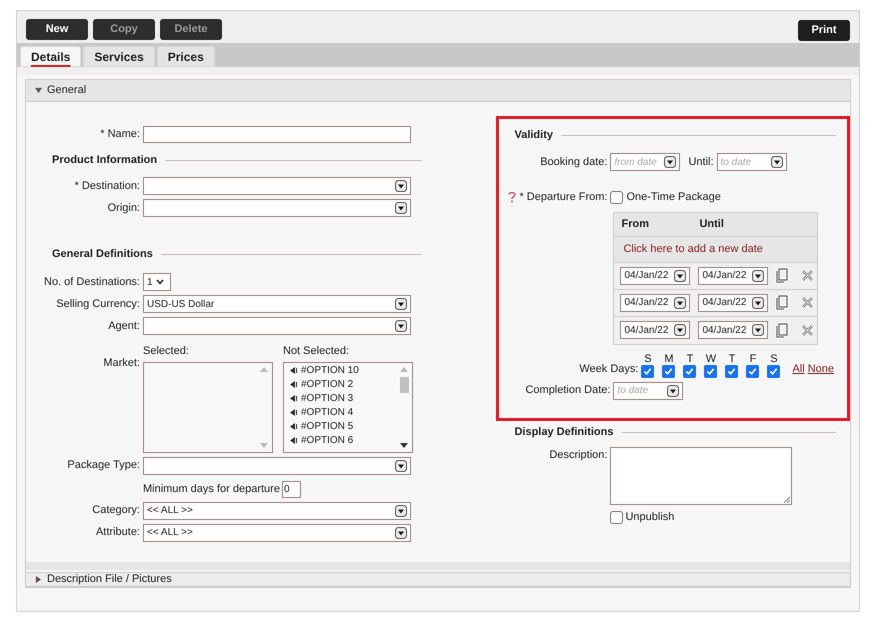 The image size is (877, 627). What do you see at coordinates (669, 358) in the screenshot?
I see `day-letter: M` at bounding box center [669, 358].